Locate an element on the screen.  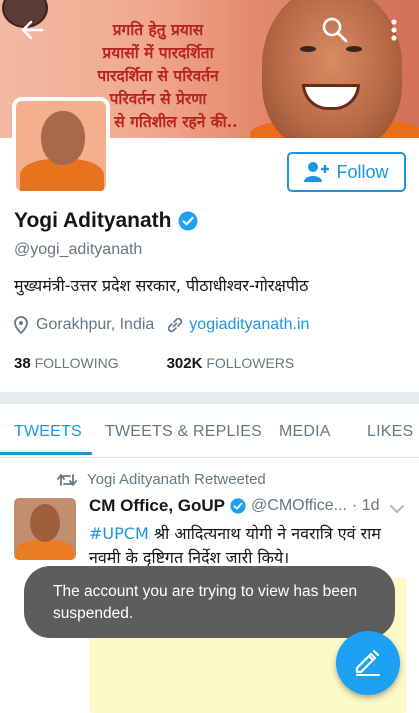
profile-meta: Gorakhpur, India yogiadityanath.in is located at coordinates (161, 325).